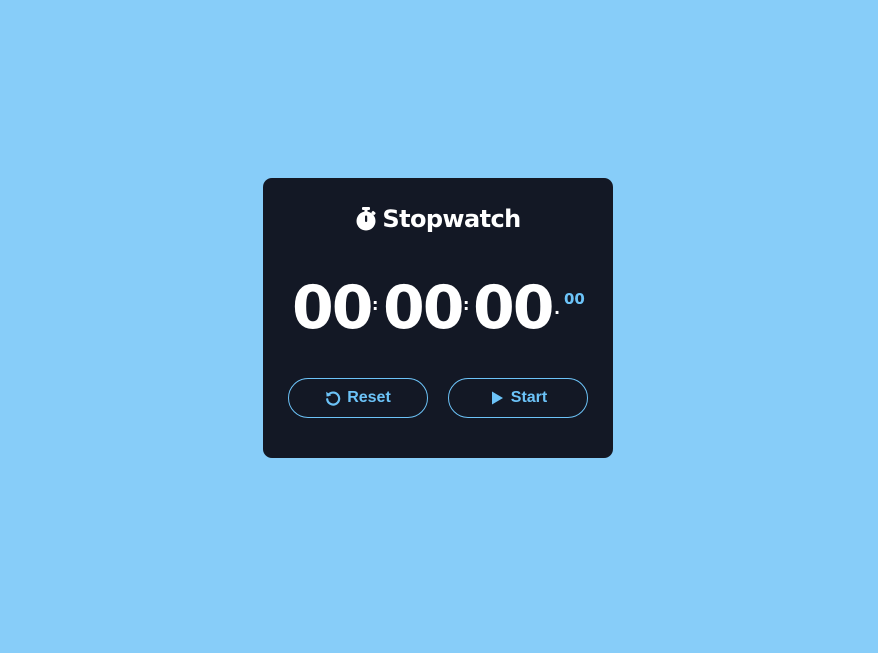 This screenshot has width=878, height=653. Describe the element at coordinates (332, 308) in the screenshot. I see `hours-display: 00` at that location.